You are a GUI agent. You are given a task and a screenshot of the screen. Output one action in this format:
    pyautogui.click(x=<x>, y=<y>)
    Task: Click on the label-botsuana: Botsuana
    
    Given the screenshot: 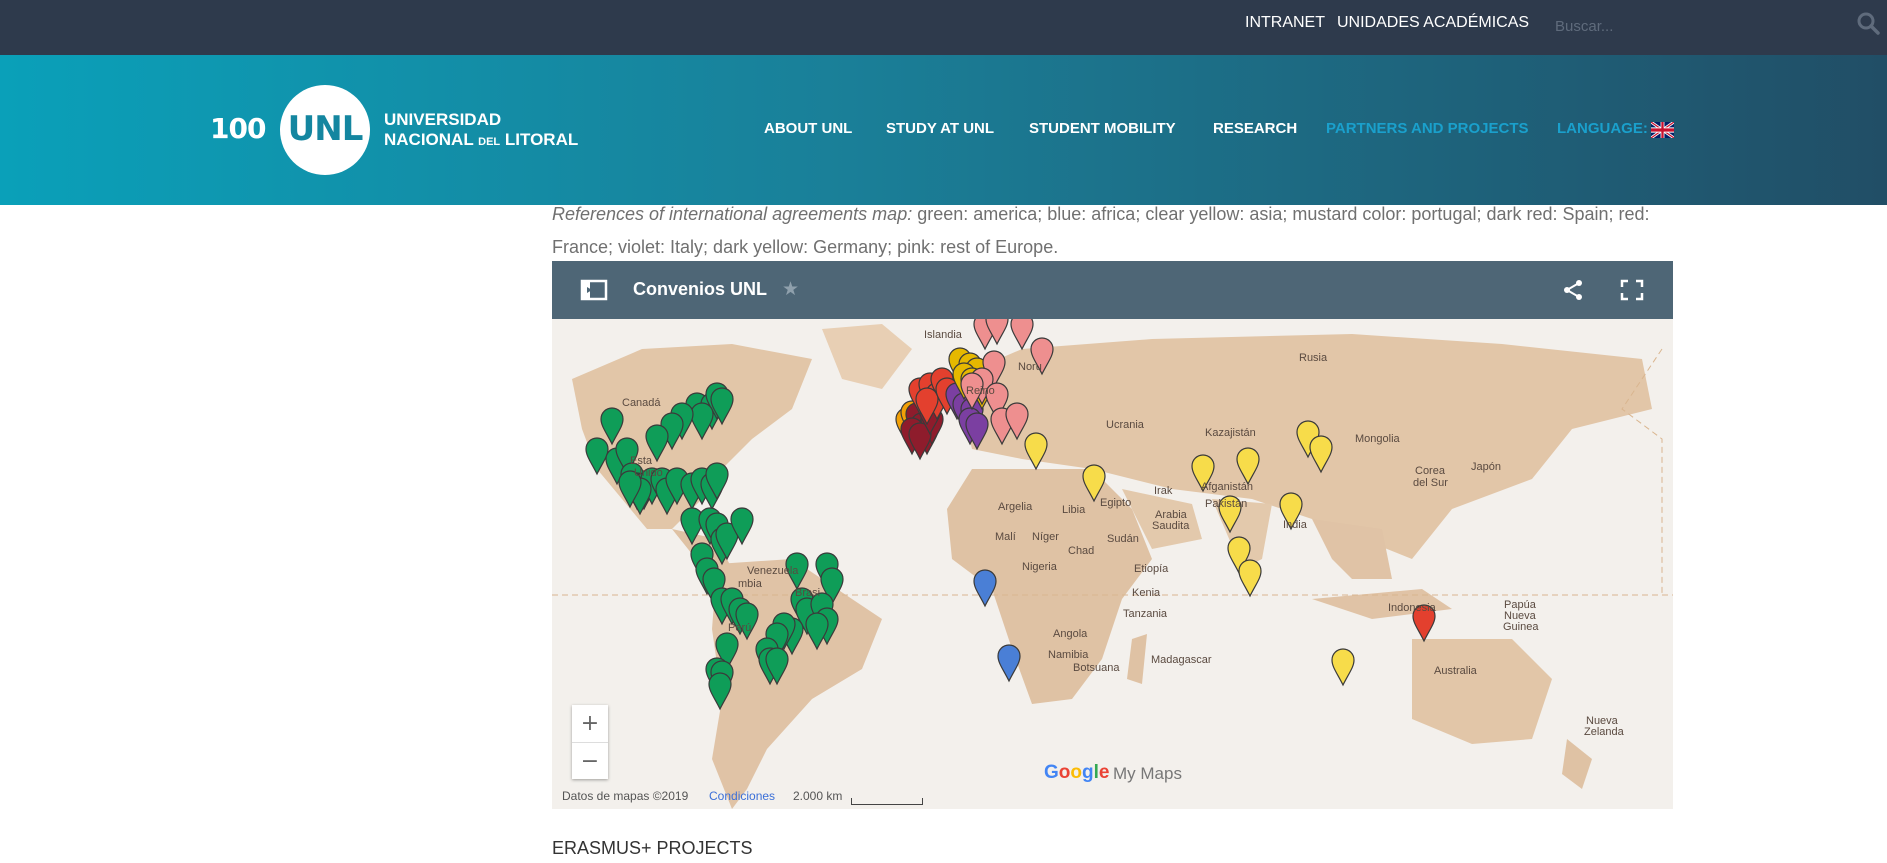 What is the action you would take?
    pyautogui.click(x=1096, y=668)
    